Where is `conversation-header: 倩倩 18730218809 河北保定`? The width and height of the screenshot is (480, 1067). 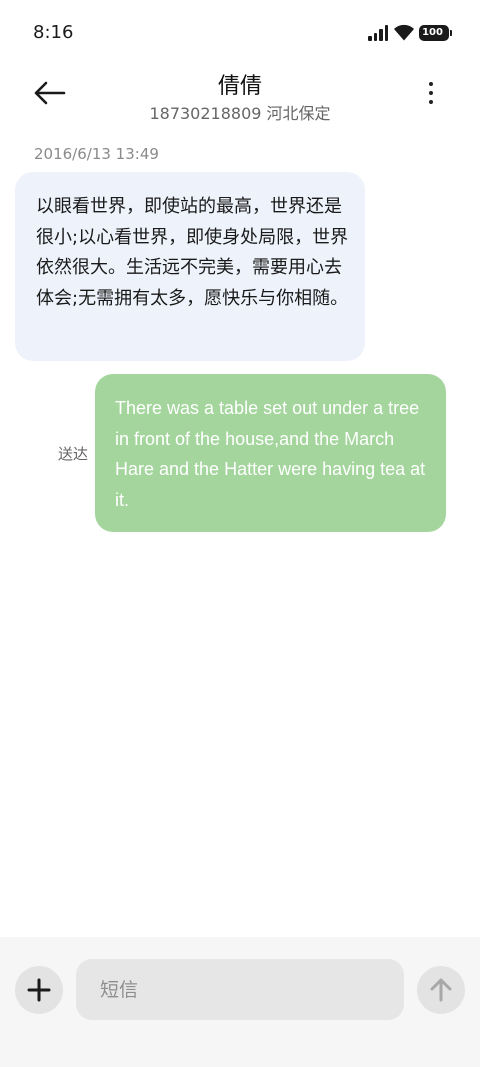
conversation-header: 倩倩 18730218809 河北保定 is located at coordinates (240, 99).